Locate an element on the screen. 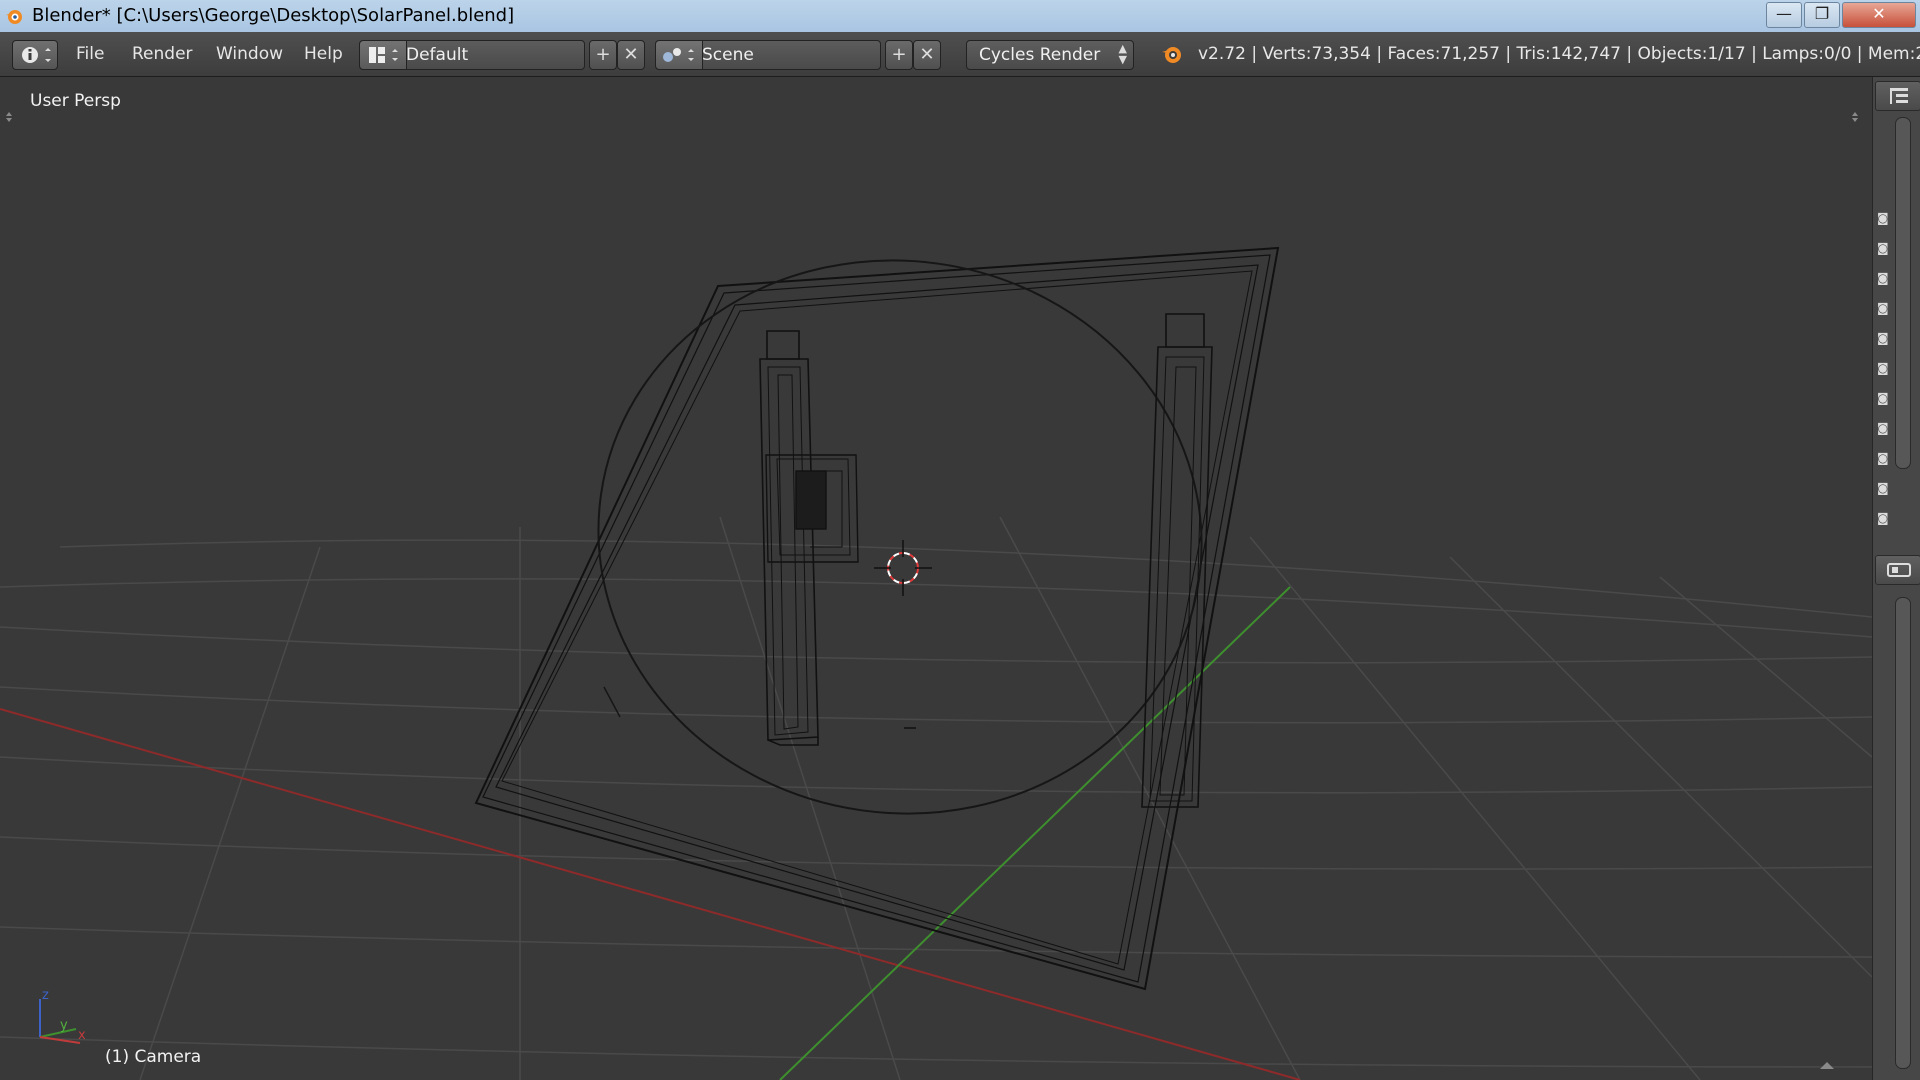 This screenshot has width=1920, height=1080. outliner-header is located at coordinates (1897, 96).